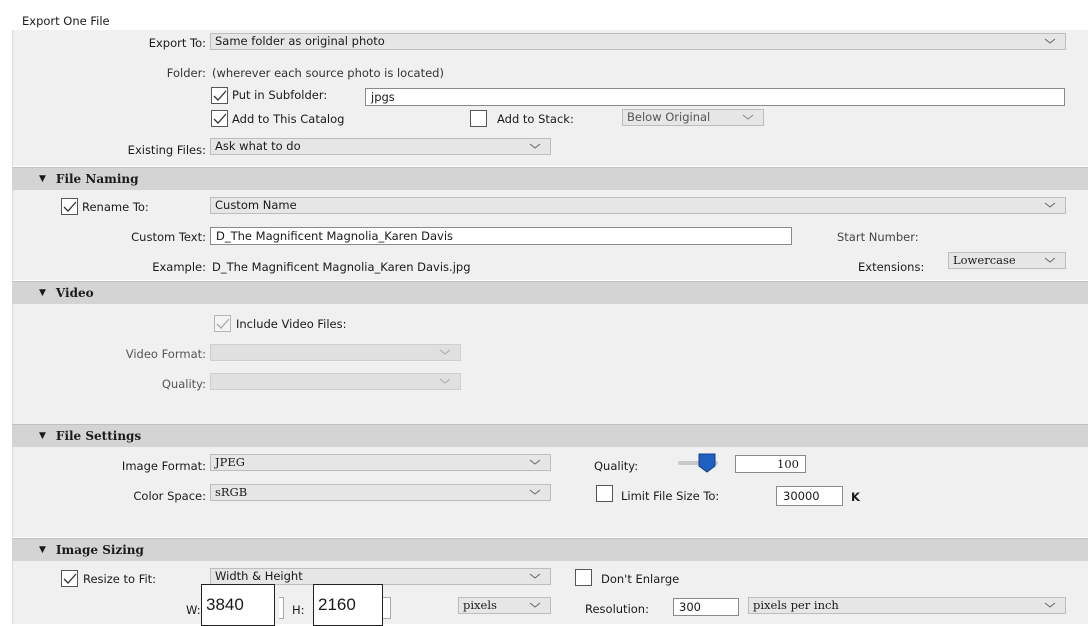  What do you see at coordinates (115, 207) in the screenshot?
I see `rename-label: Rename To:` at bounding box center [115, 207].